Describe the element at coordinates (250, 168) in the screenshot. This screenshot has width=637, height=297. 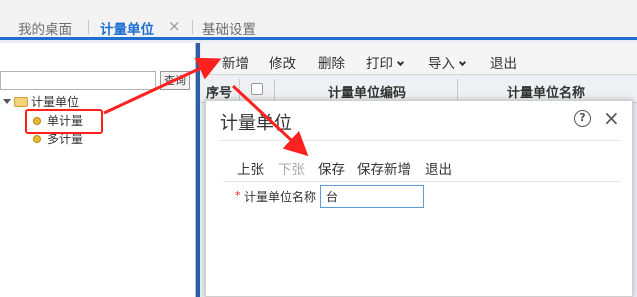
I see `prev-record-button: 上张` at that location.